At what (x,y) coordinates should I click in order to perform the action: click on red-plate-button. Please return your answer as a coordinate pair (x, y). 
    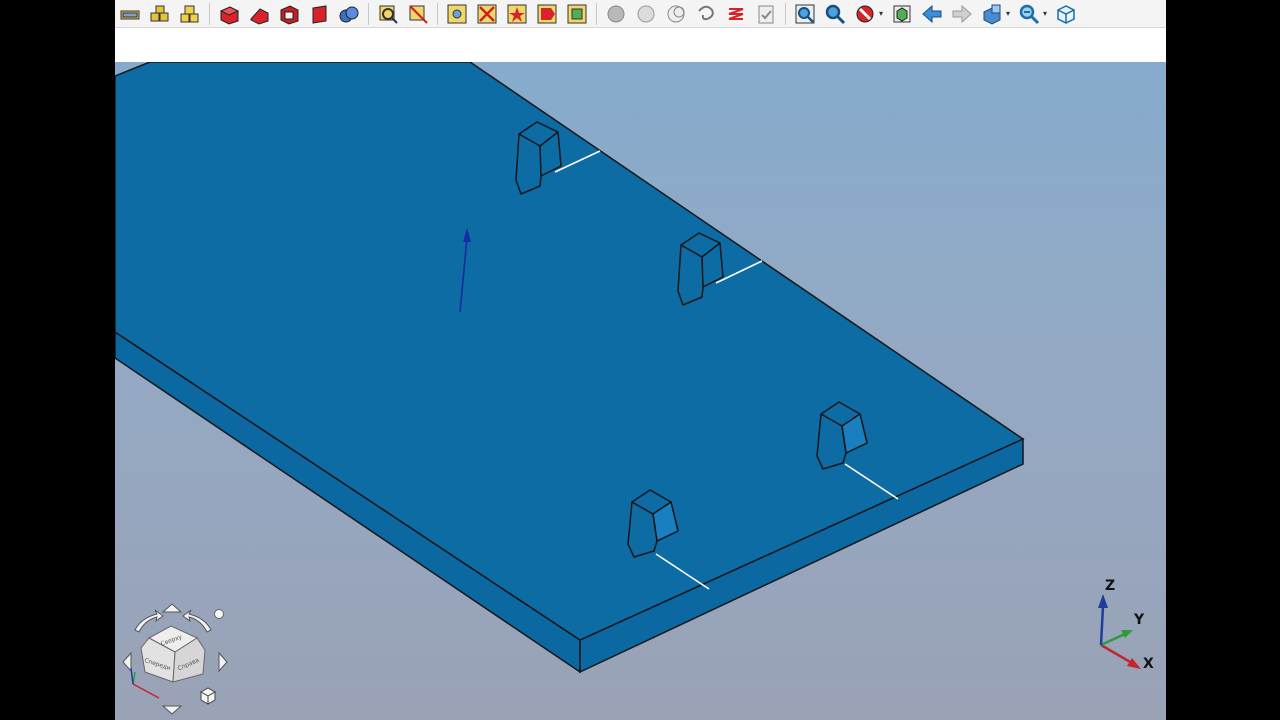
    Looking at the image, I should click on (319, 14).